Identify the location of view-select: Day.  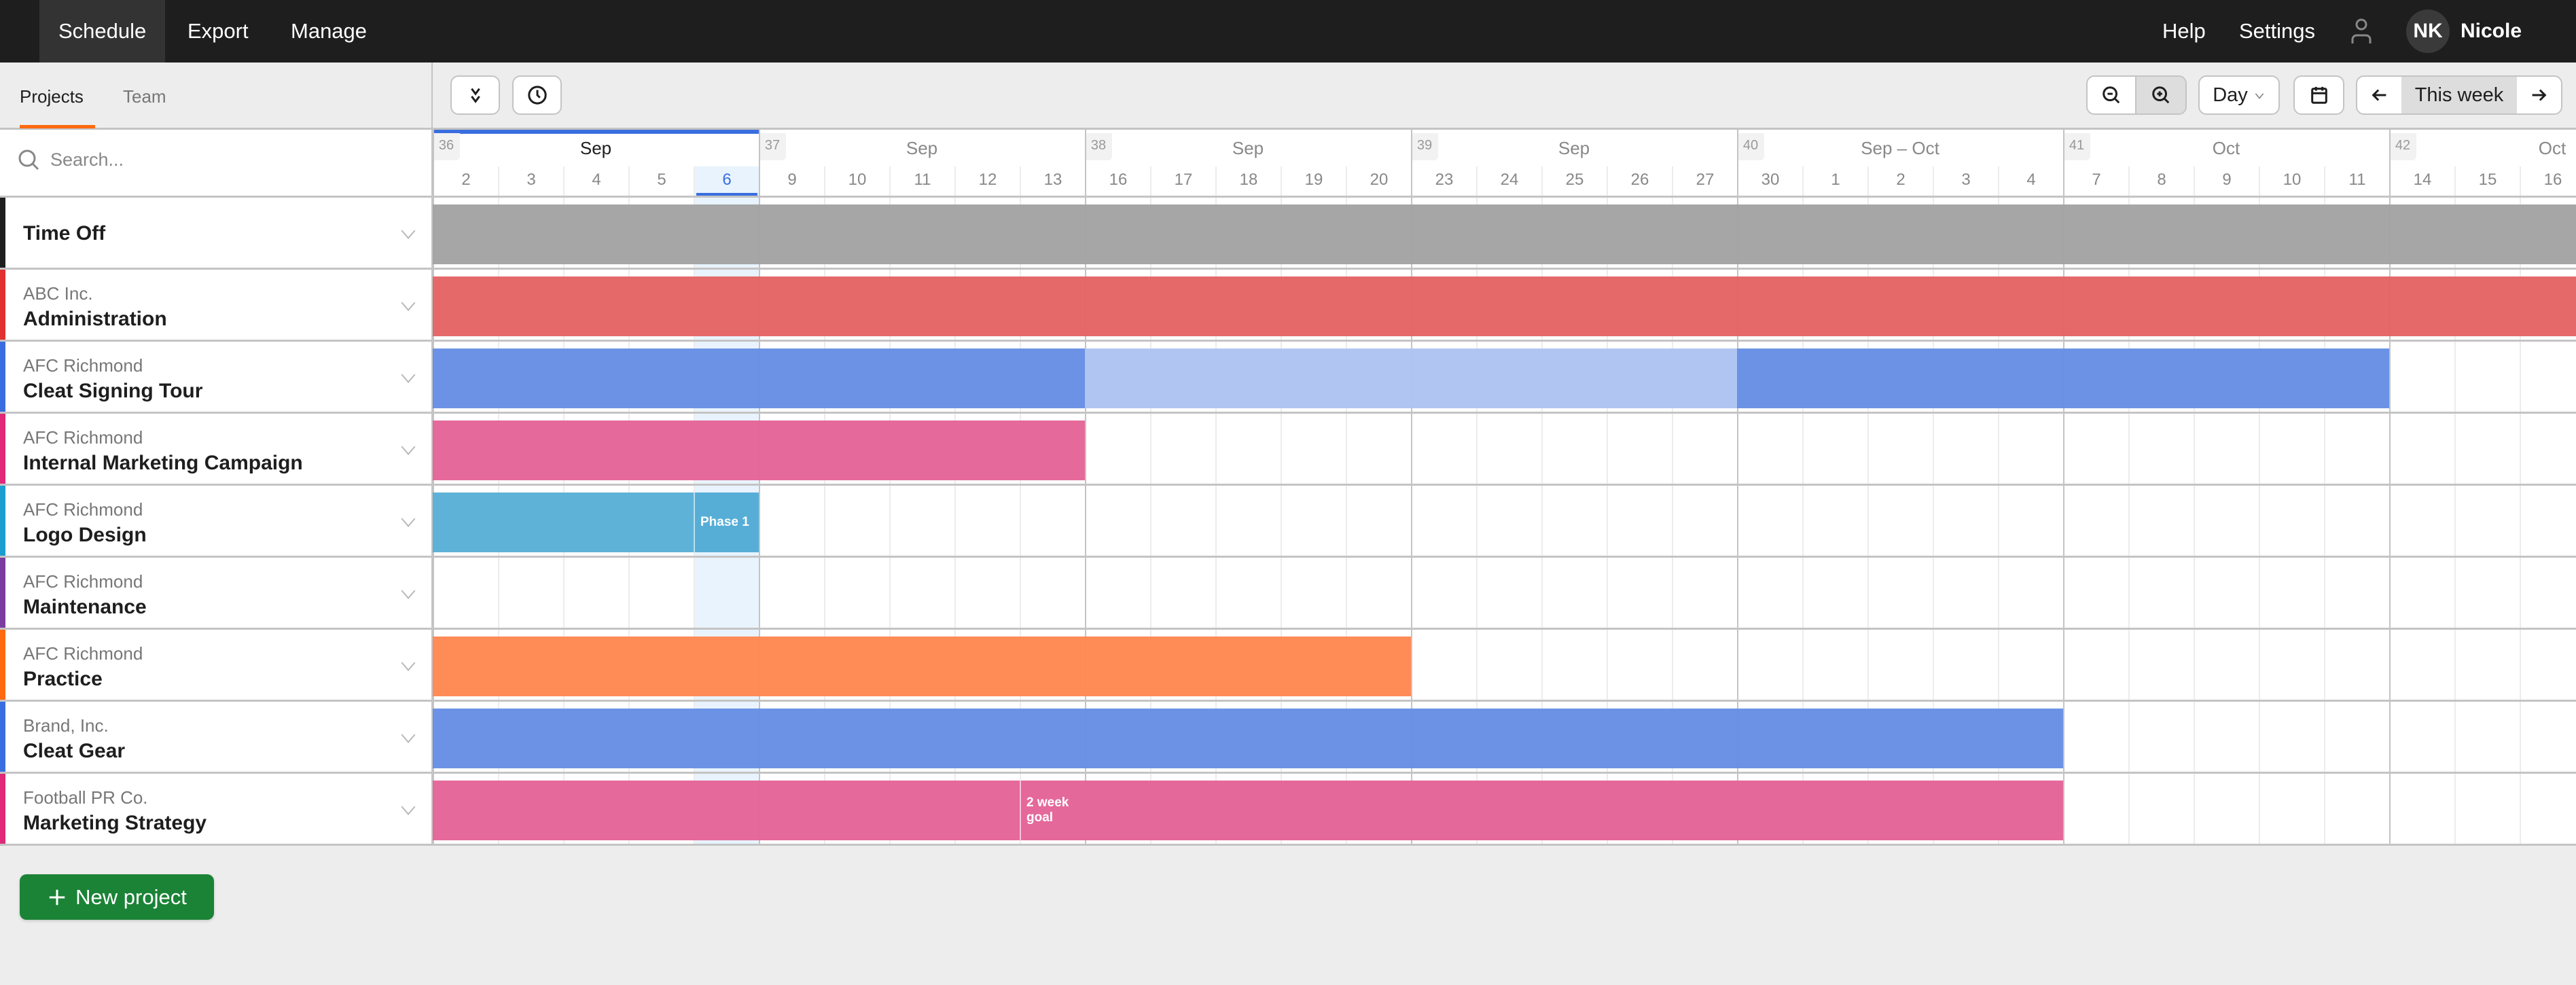
(2239, 95).